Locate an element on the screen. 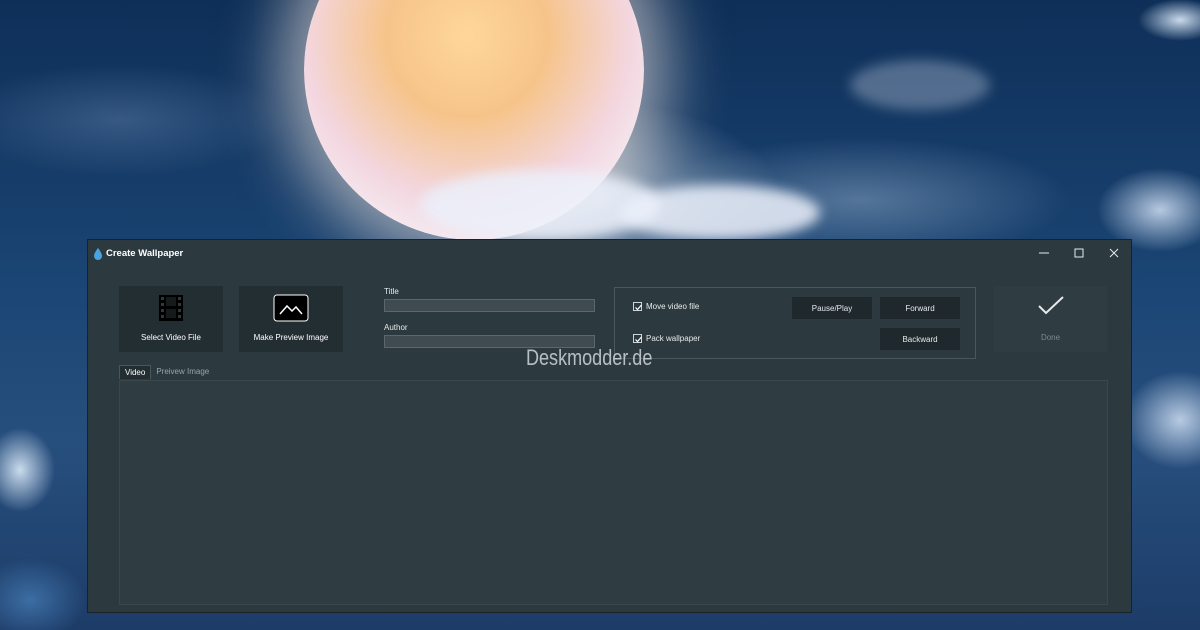 The width and height of the screenshot is (1200, 630). image-icon is located at coordinates (291, 309).